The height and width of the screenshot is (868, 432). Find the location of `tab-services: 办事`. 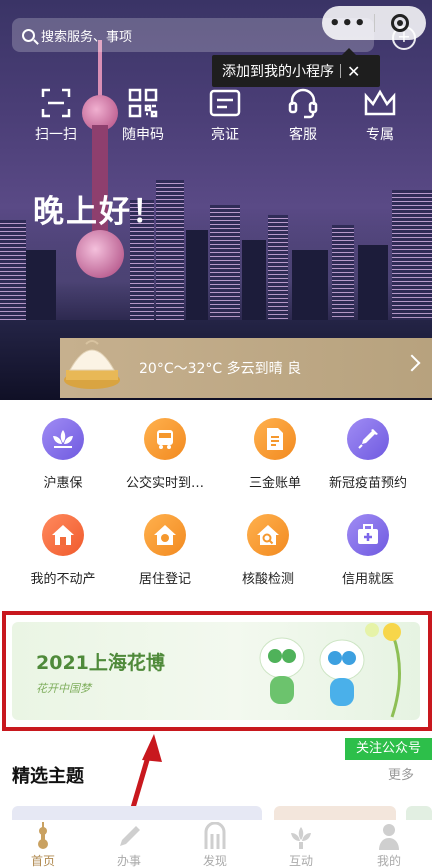

tab-services: 办事 is located at coordinates (129, 844).